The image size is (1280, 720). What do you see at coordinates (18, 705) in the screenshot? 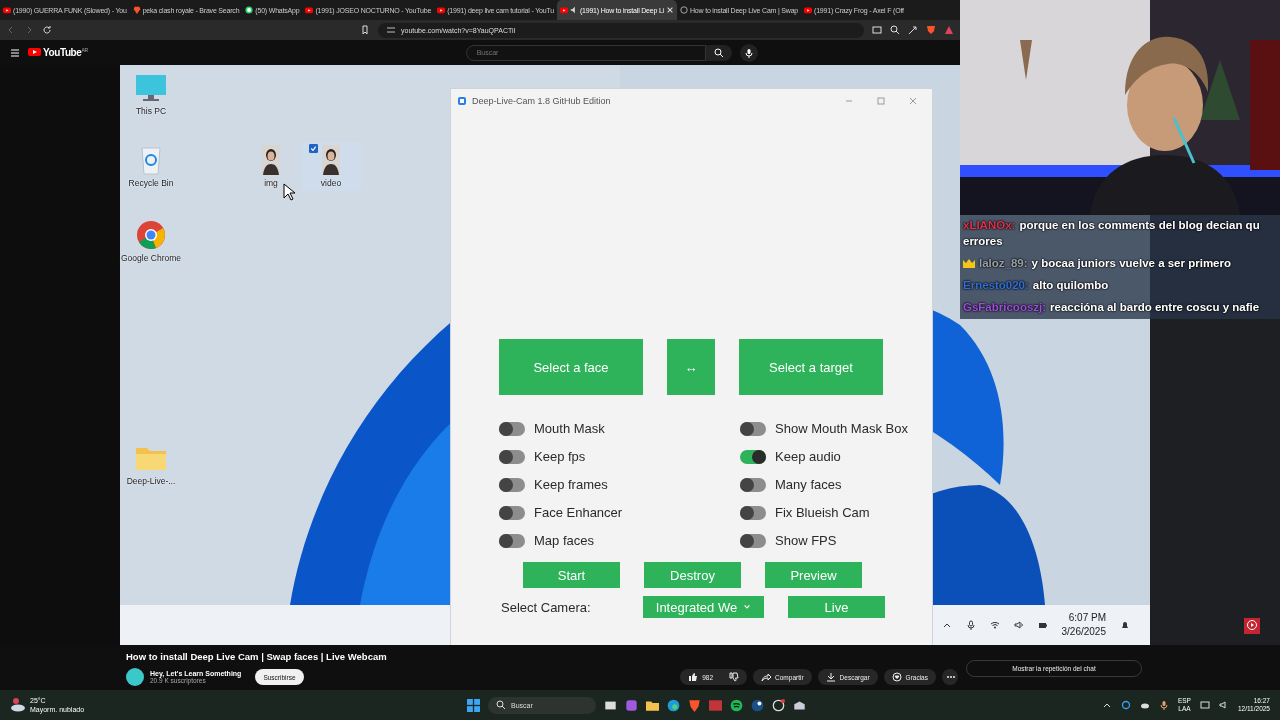
I see `cloud-icon` at bounding box center [18, 705].